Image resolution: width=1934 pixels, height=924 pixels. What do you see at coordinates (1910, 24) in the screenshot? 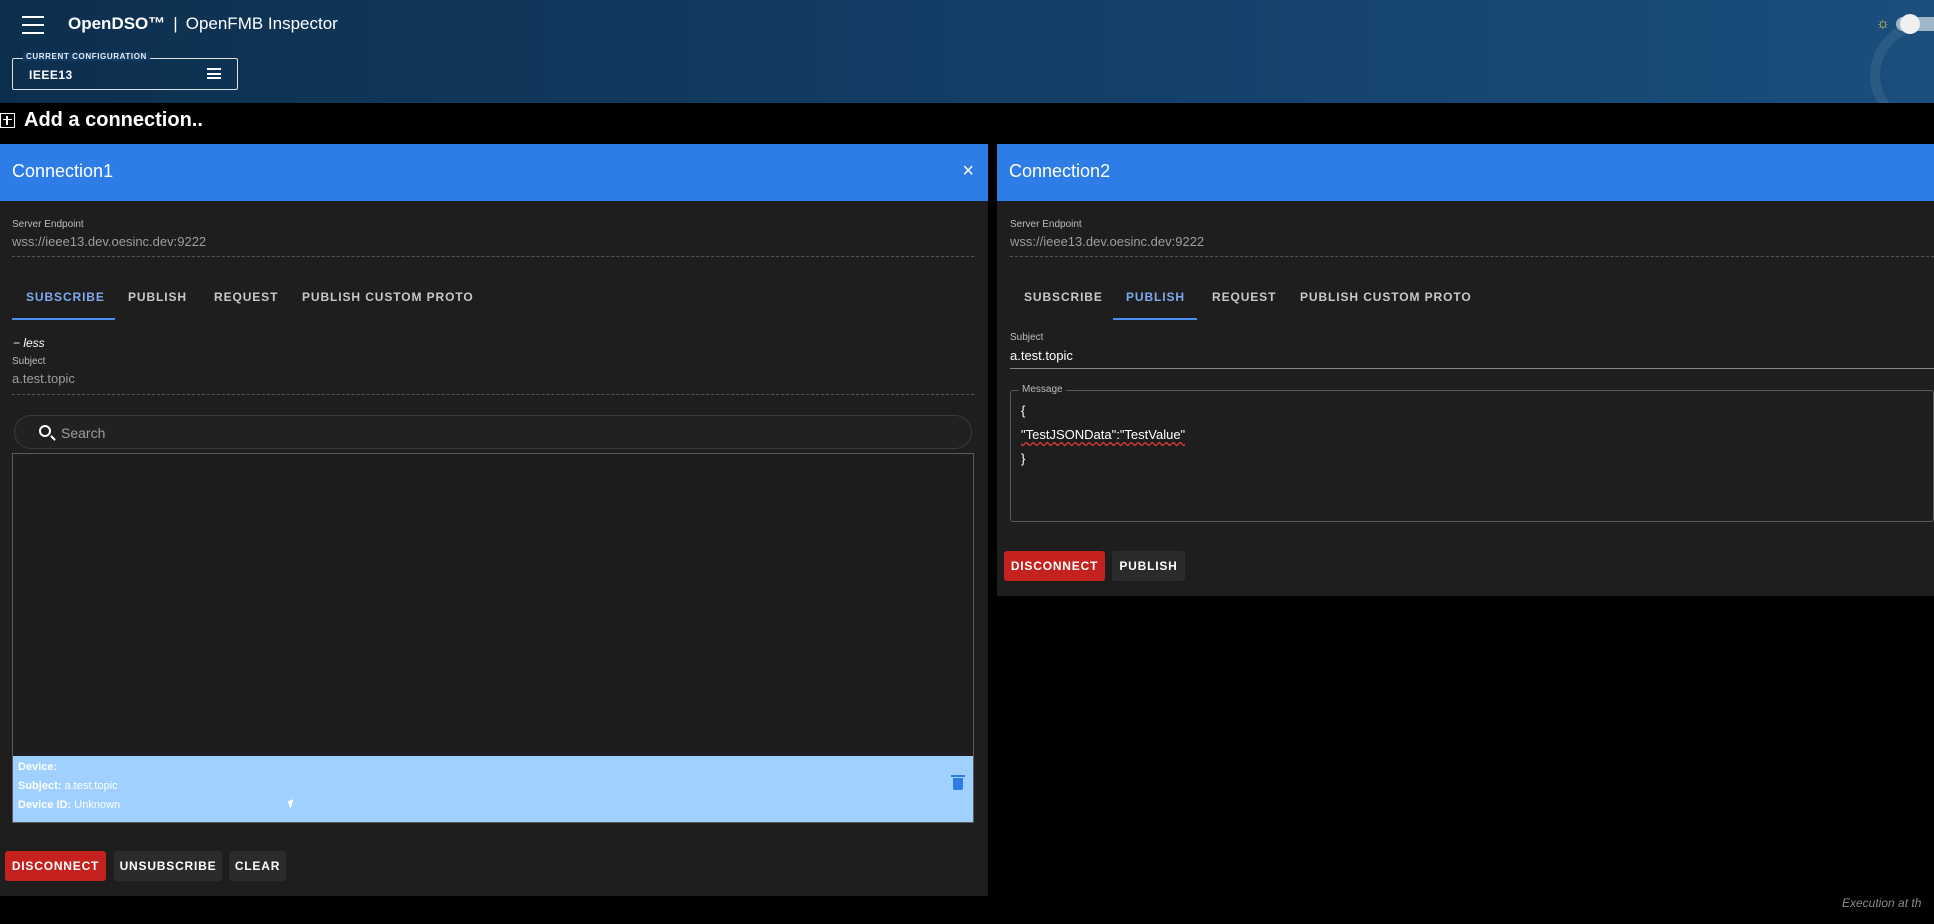
I see `theme-toggle-knob` at bounding box center [1910, 24].